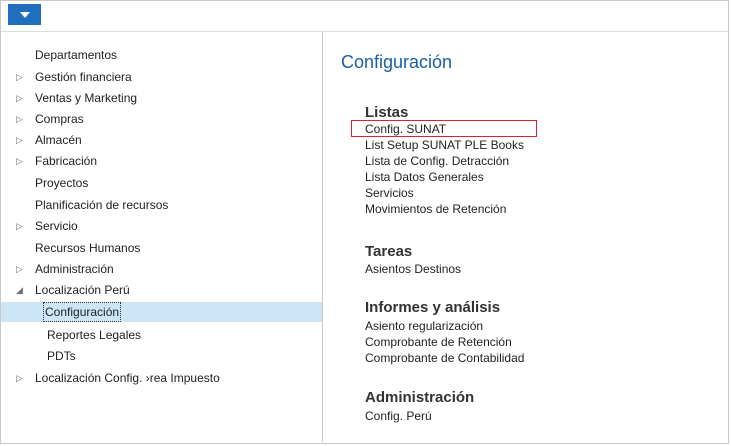  What do you see at coordinates (74, 269) in the screenshot?
I see `nav-item-label: Administración` at bounding box center [74, 269].